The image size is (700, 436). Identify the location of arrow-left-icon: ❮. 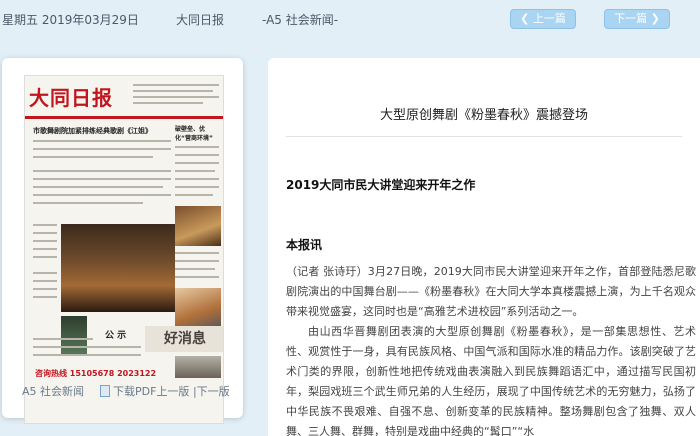
(525, 18).